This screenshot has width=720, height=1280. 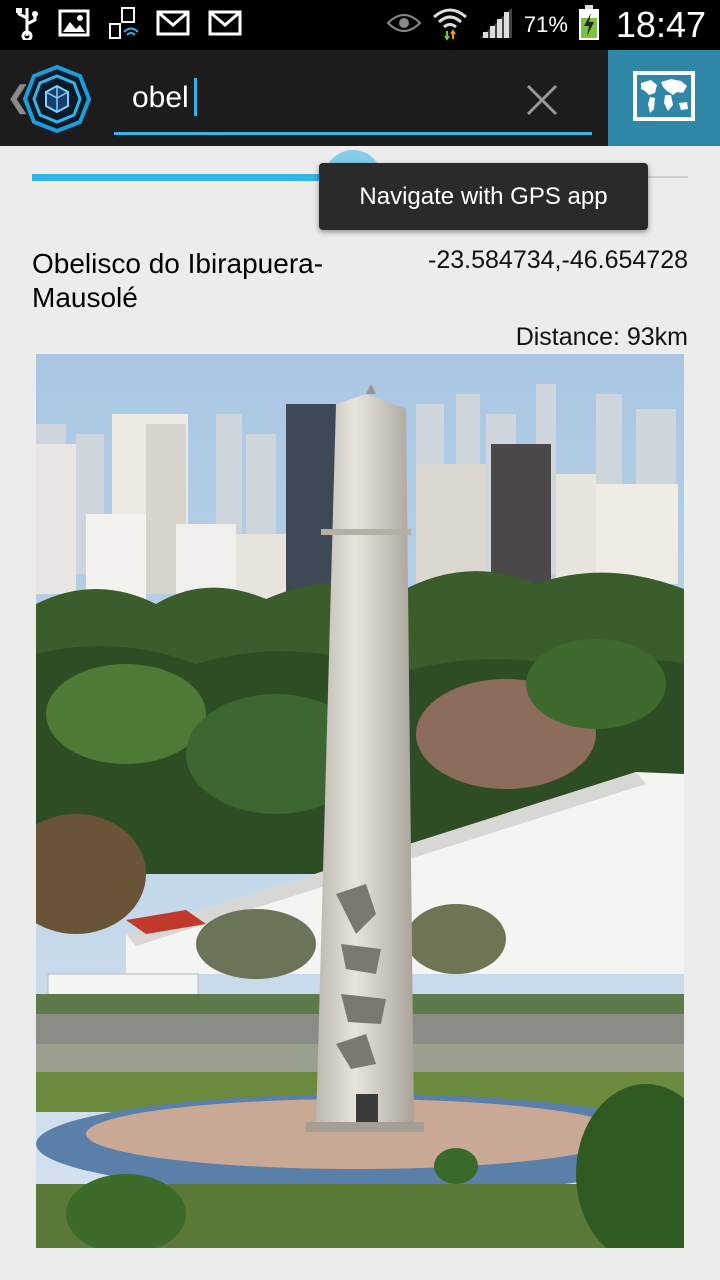 I want to click on eye-icon, so click(x=404, y=25).